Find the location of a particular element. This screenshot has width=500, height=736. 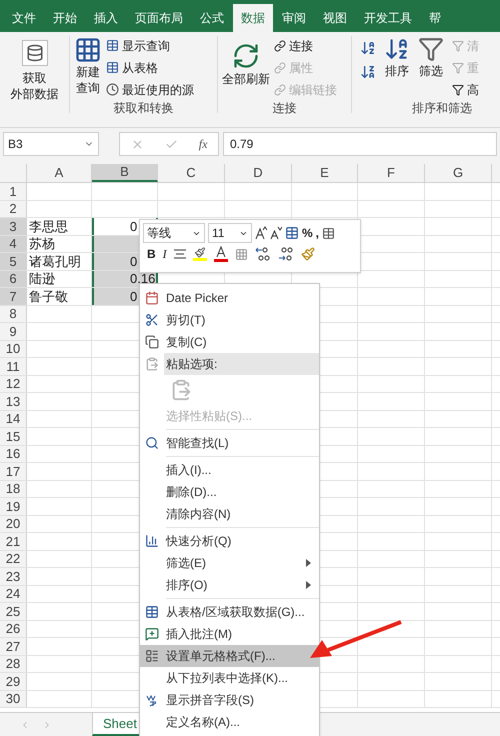

decrease-decimal-icon is located at coordinates (286, 254).